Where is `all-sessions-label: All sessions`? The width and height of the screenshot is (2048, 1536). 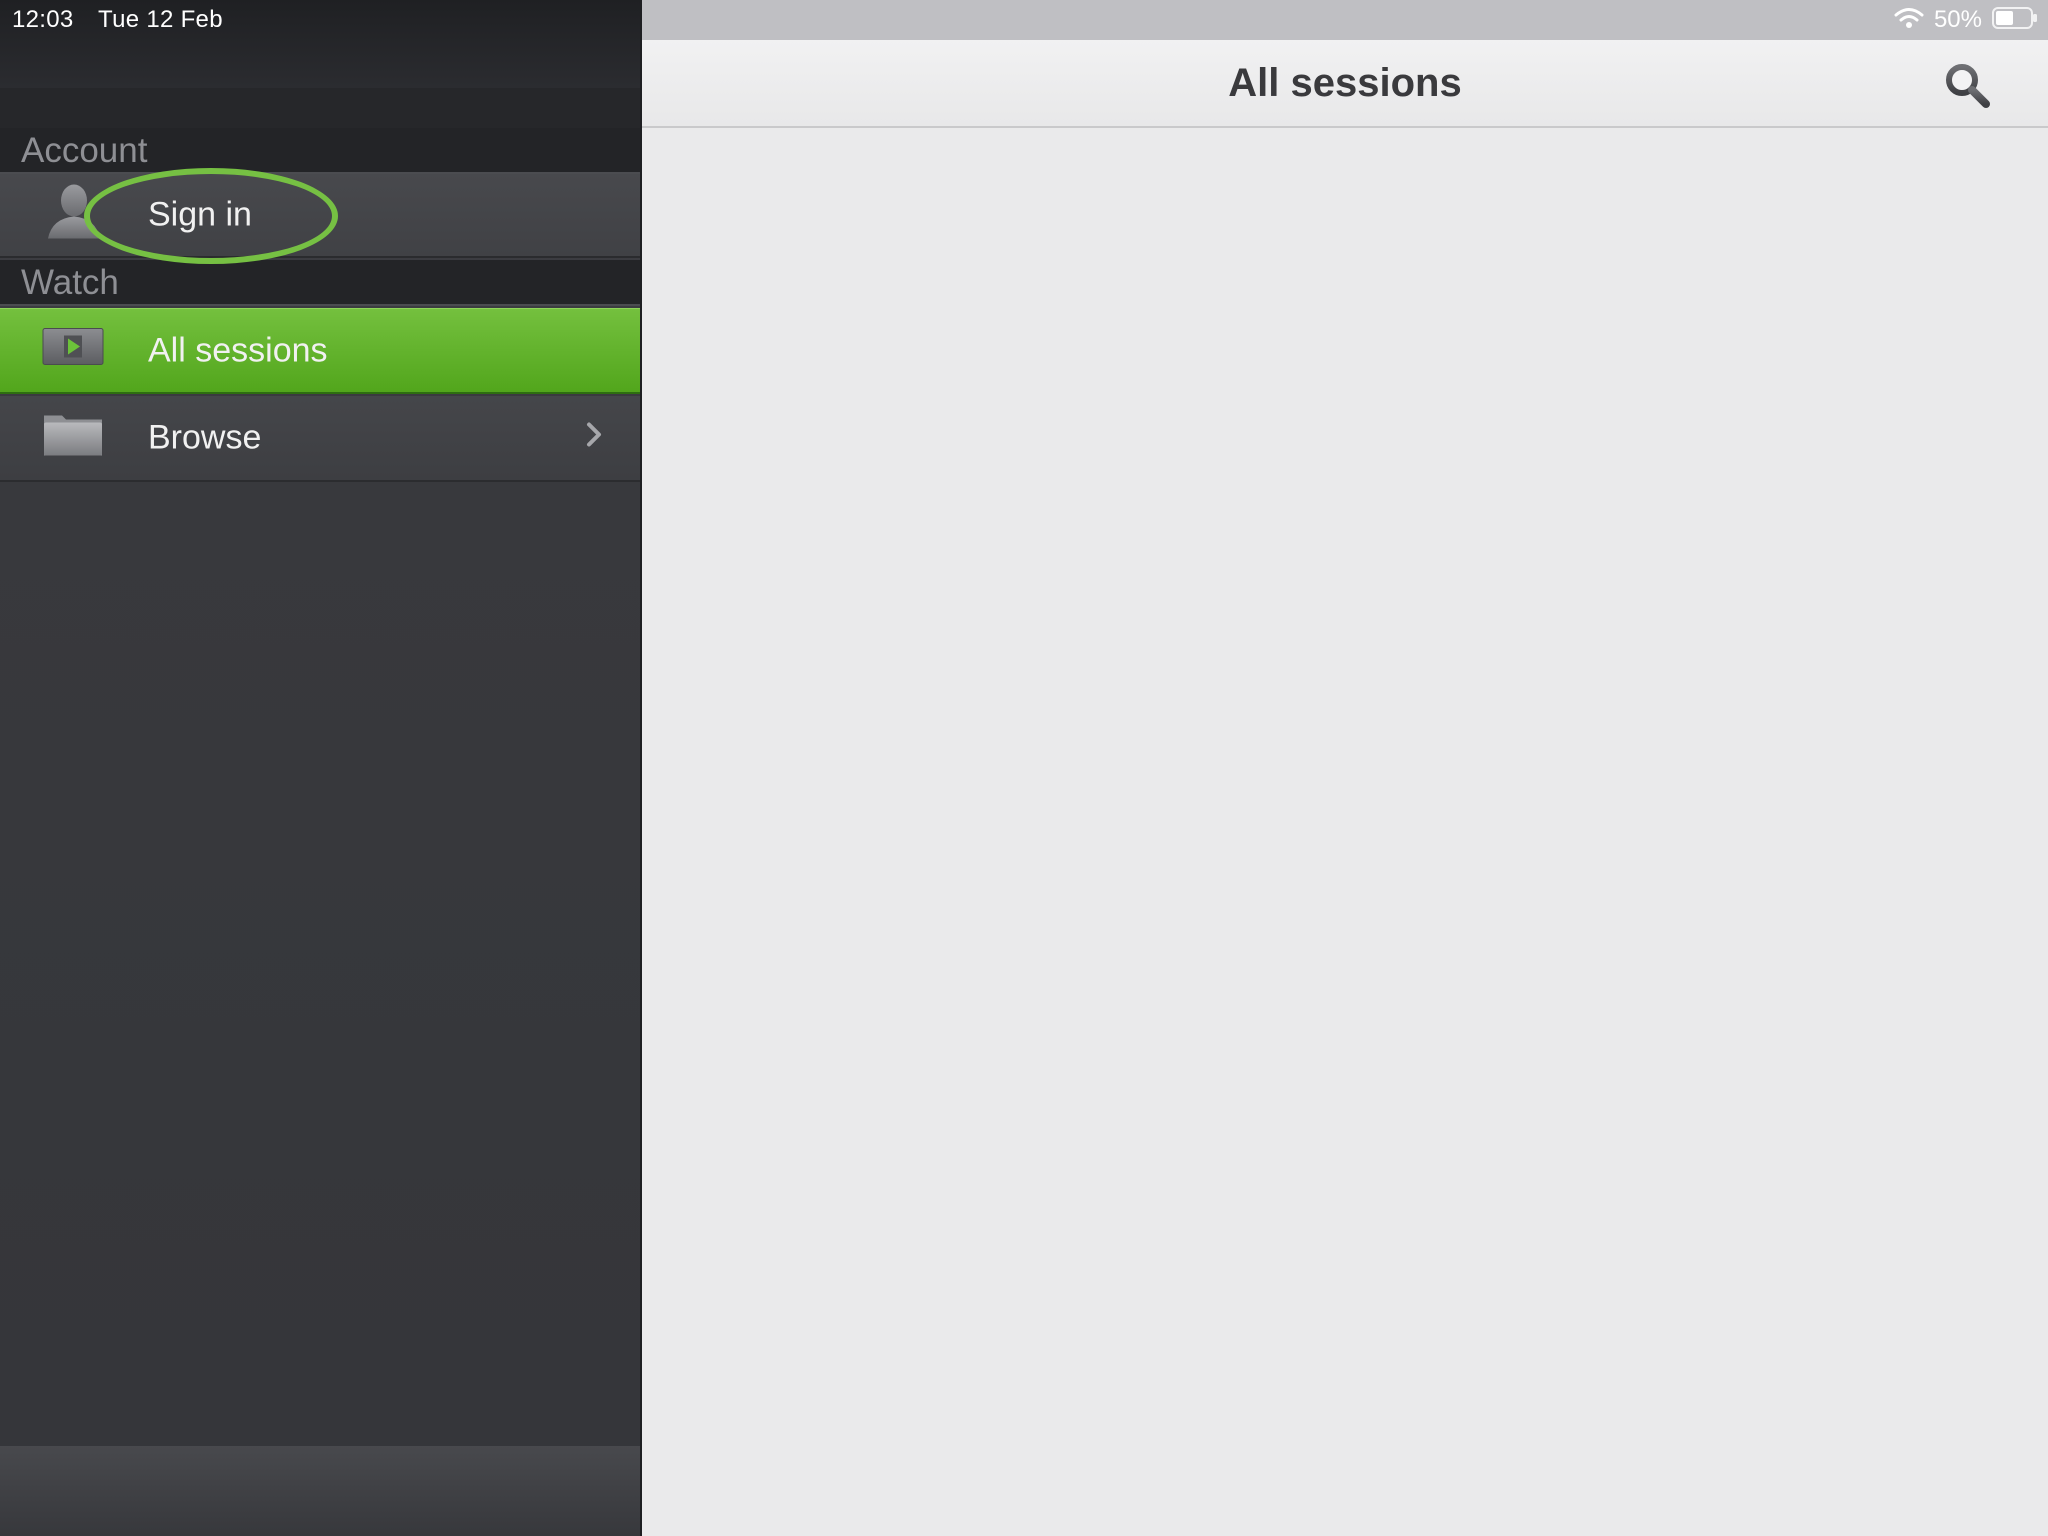
all-sessions-label: All sessions is located at coordinates (238, 350).